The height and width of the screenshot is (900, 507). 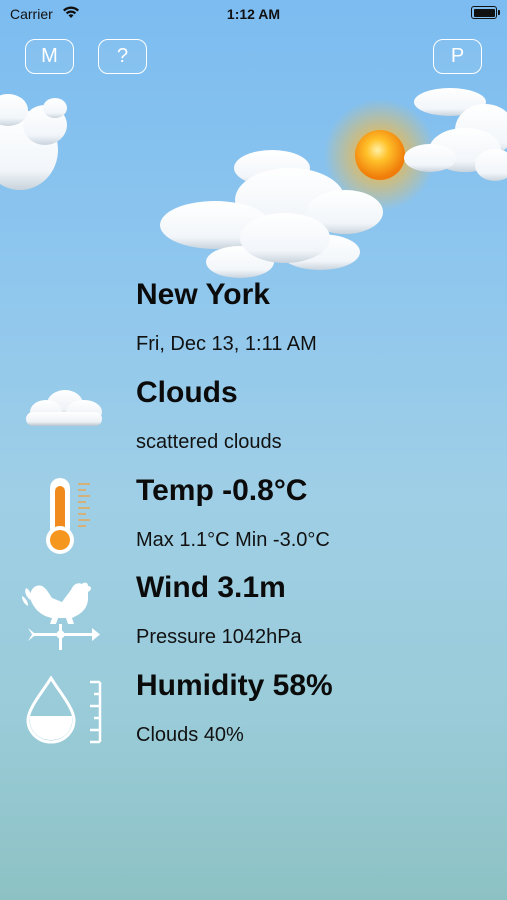 I want to click on sun-icon, so click(x=380, y=155).